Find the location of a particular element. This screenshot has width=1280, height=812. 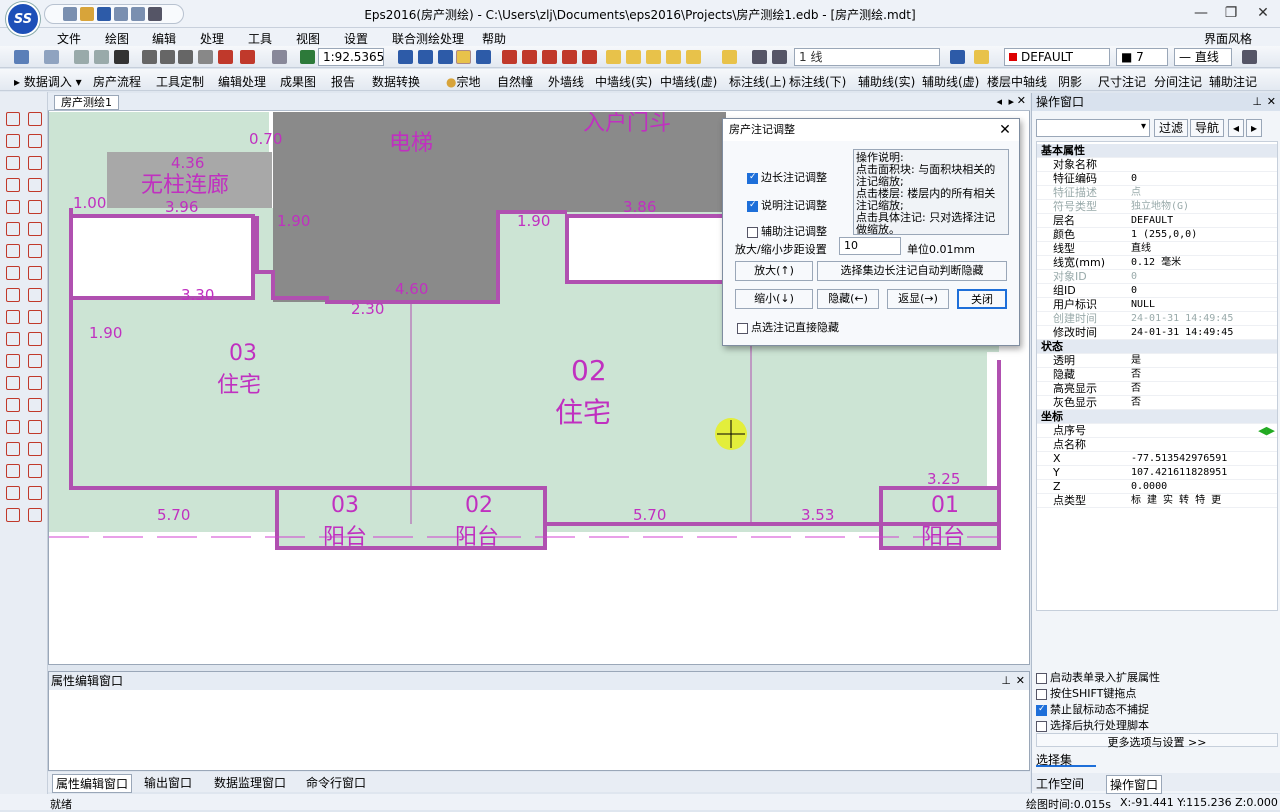

zoom-out-button: 缩小(↓) is located at coordinates (774, 299).